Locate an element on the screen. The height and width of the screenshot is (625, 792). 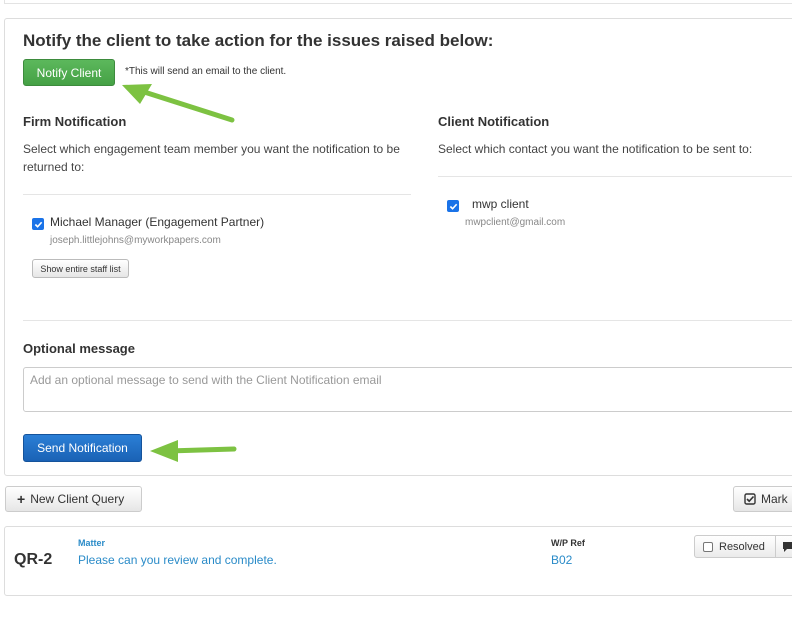
send-notification-button: Send Notification is located at coordinates (82, 448).